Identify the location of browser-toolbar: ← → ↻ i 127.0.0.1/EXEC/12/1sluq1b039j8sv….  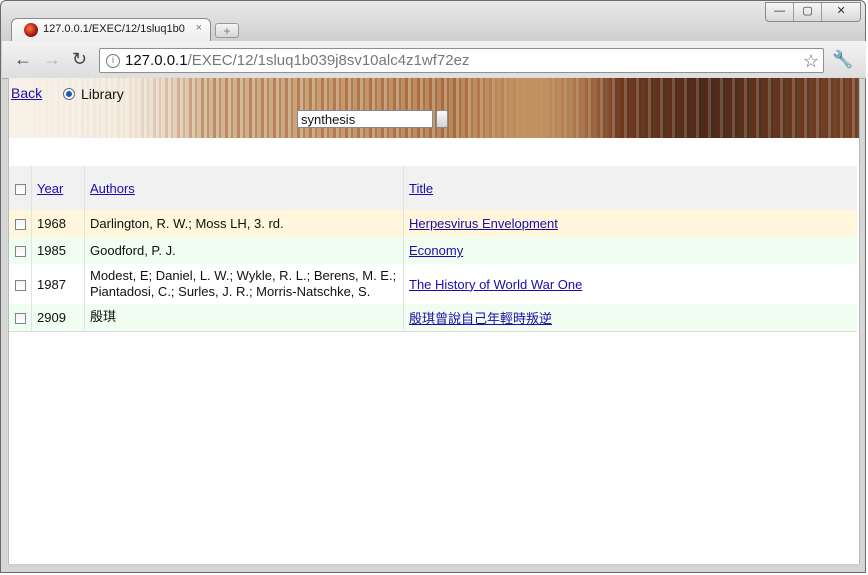
(434, 60).